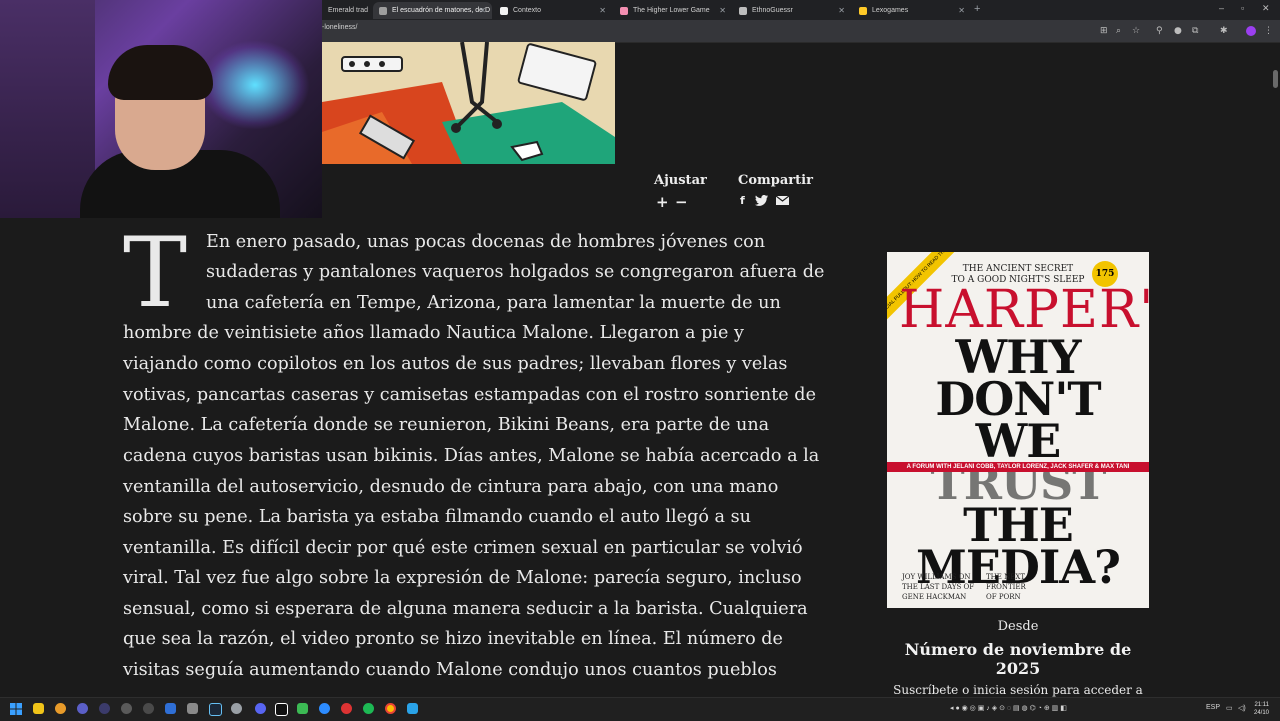  I want to click on menu-icon: ⋮, so click(1268, 31).